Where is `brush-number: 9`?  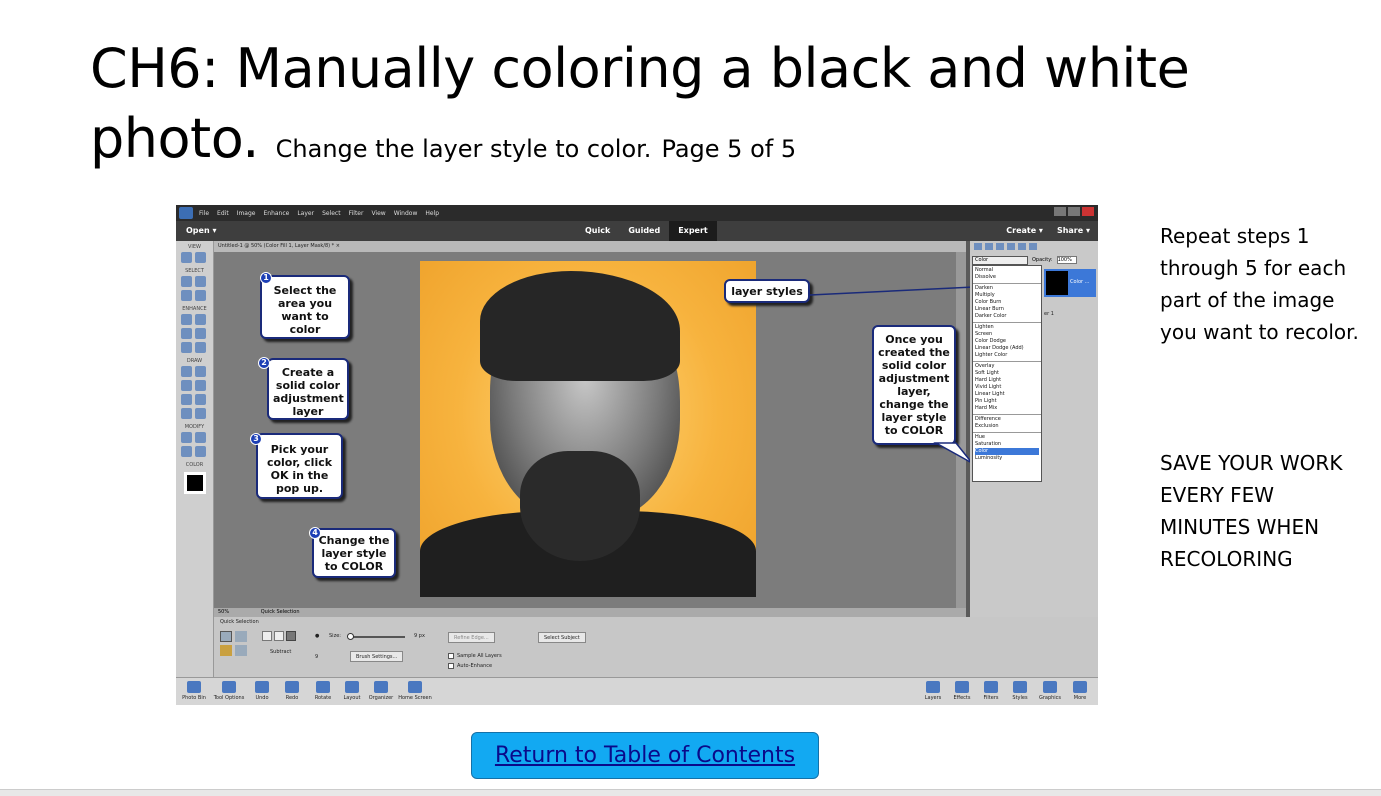
brush-number: 9 is located at coordinates (317, 657).